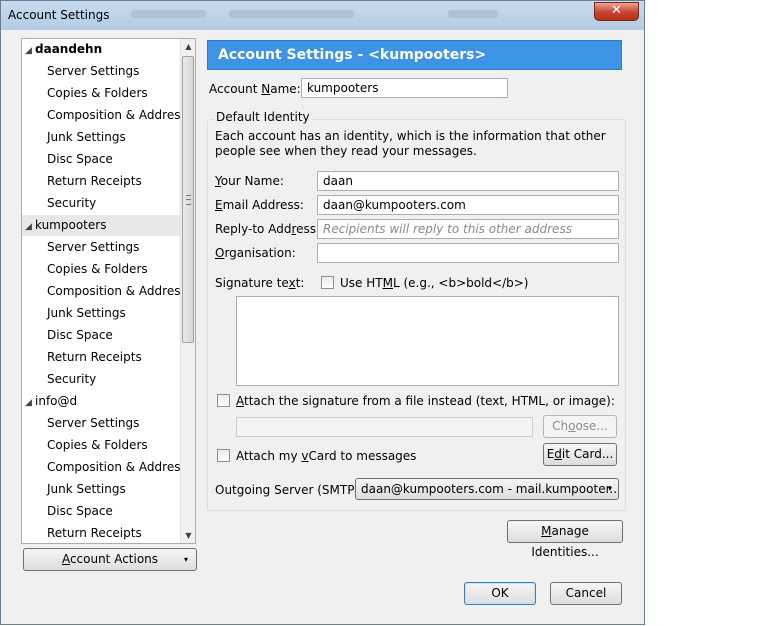 The height and width of the screenshot is (626, 768). Describe the element at coordinates (56, 401) in the screenshot. I see `tree-account-label: info@d` at that location.